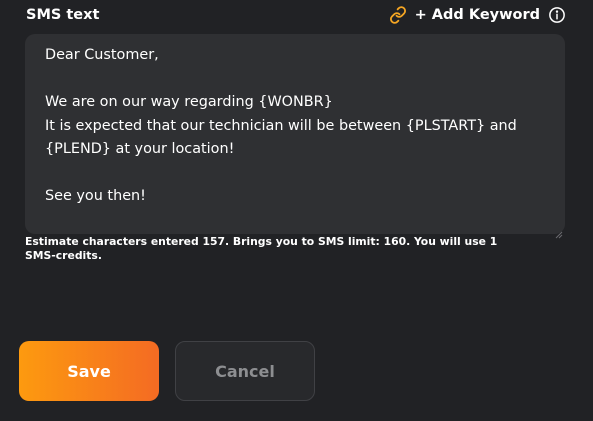 The width and height of the screenshot is (593, 421). Describe the element at coordinates (559, 231) in the screenshot. I see `resize-handle` at that location.